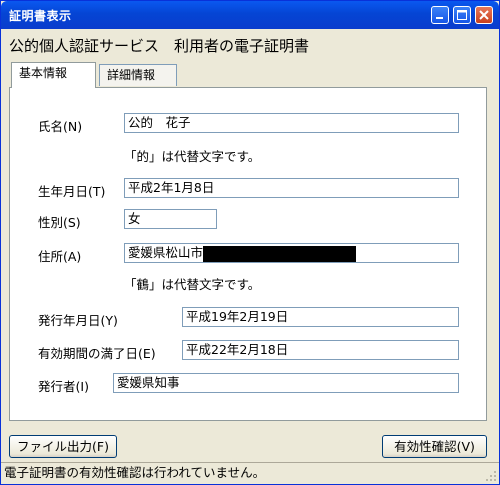 This screenshot has width=500, height=485. What do you see at coordinates (291, 123) in the screenshot?
I see `name-field: 公的 花子` at bounding box center [291, 123].